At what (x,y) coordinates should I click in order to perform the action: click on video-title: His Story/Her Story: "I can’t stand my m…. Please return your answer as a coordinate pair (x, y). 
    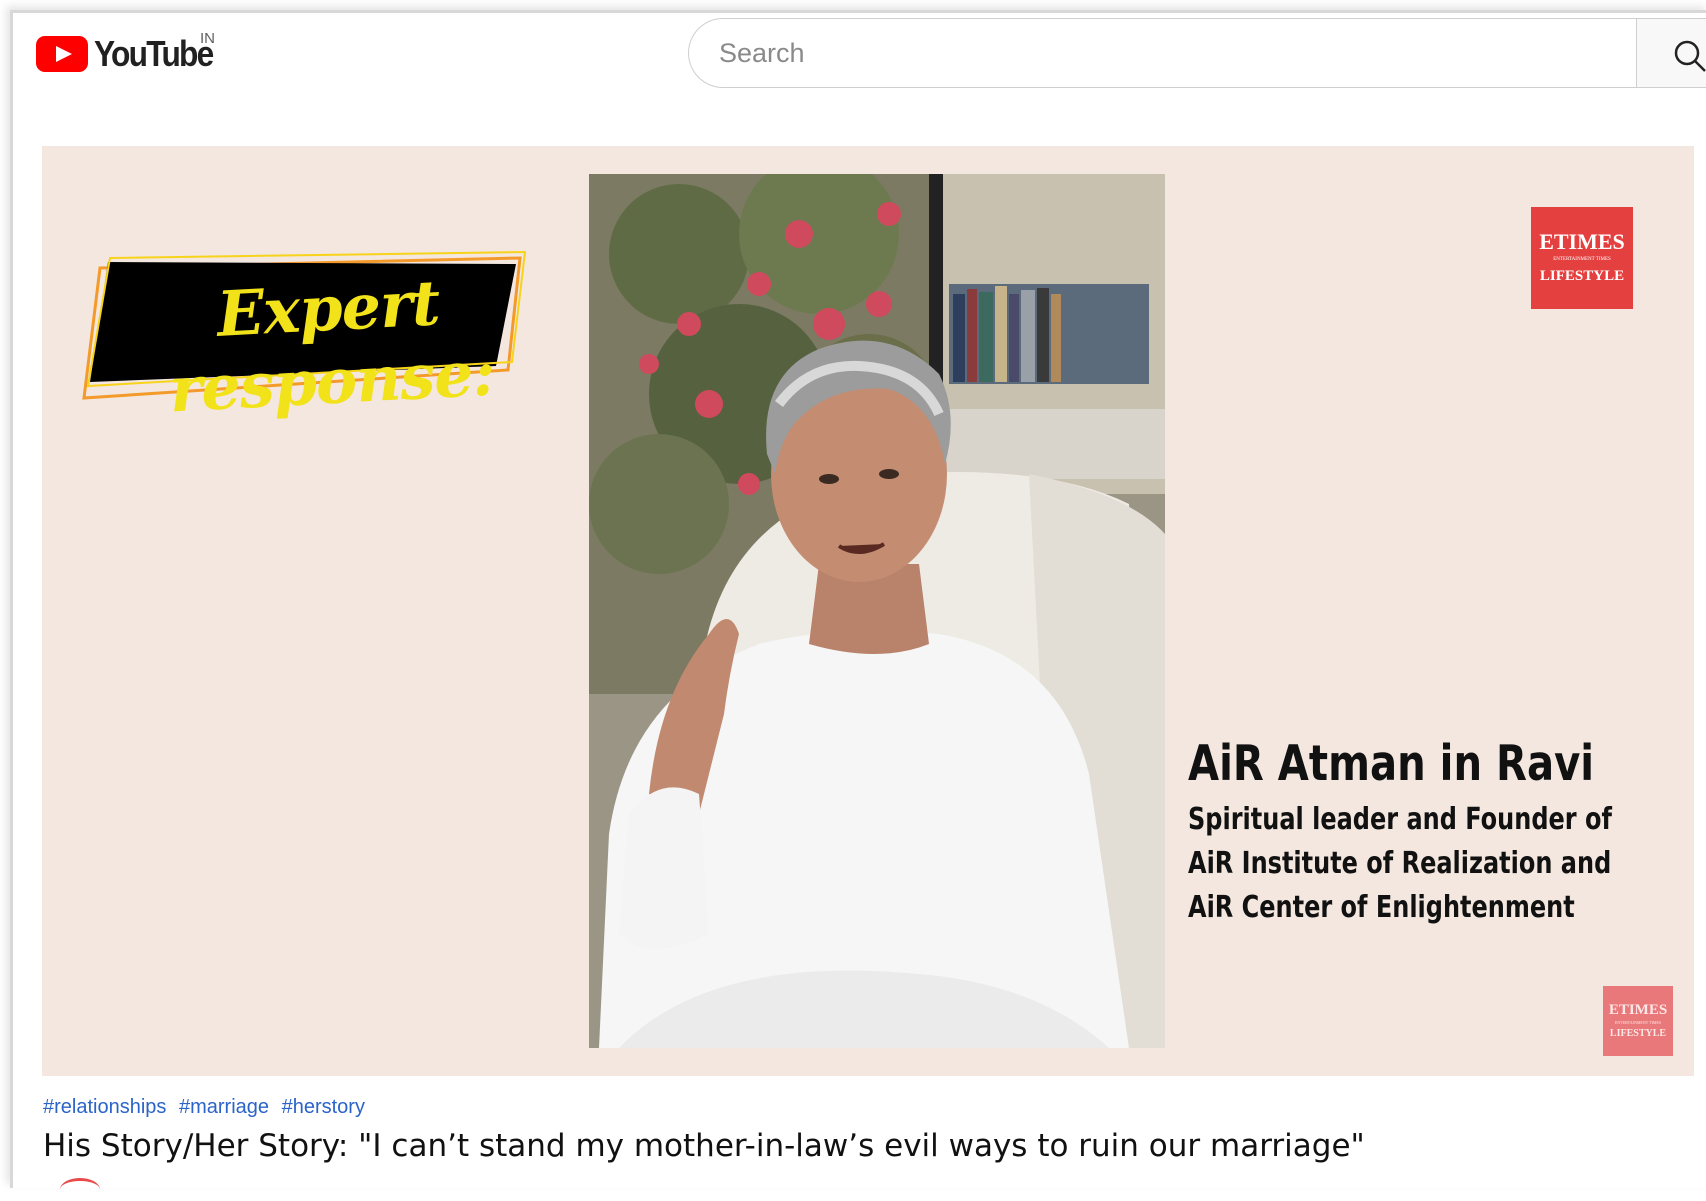
    Looking at the image, I should click on (704, 1146).